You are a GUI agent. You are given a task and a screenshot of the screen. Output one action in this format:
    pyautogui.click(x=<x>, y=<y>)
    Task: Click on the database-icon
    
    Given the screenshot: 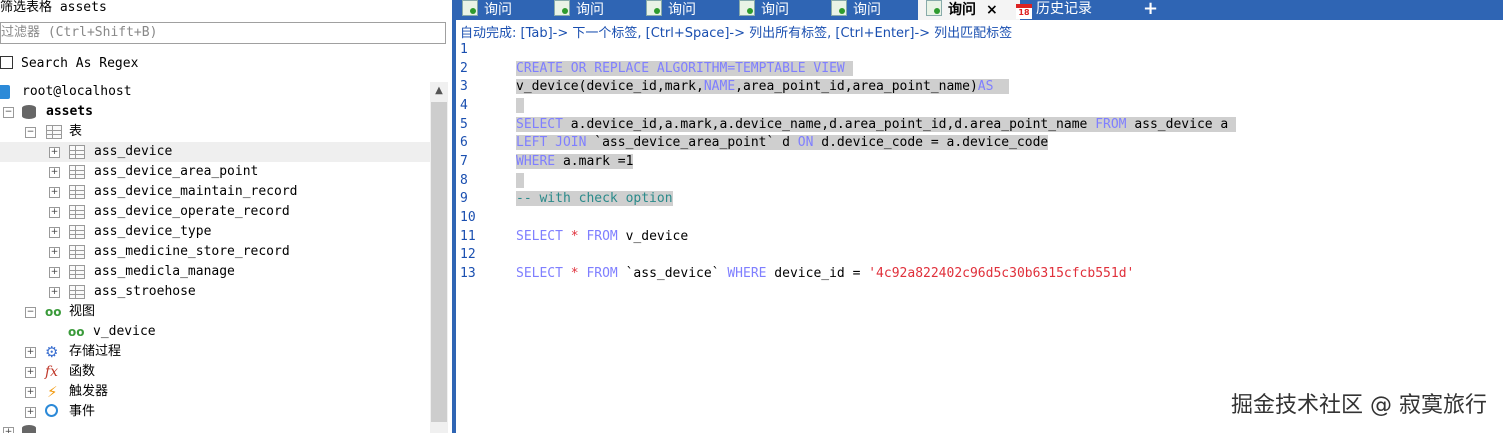 What is the action you would take?
    pyautogui.click(x=29, y=112)
    